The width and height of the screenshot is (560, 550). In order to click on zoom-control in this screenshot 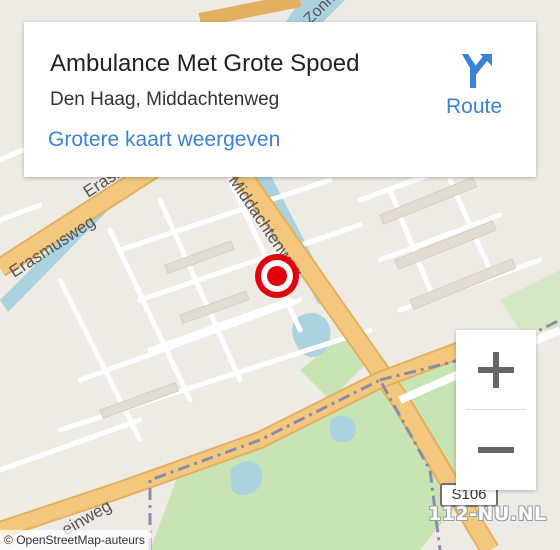, I will do `click(496, 410)`.